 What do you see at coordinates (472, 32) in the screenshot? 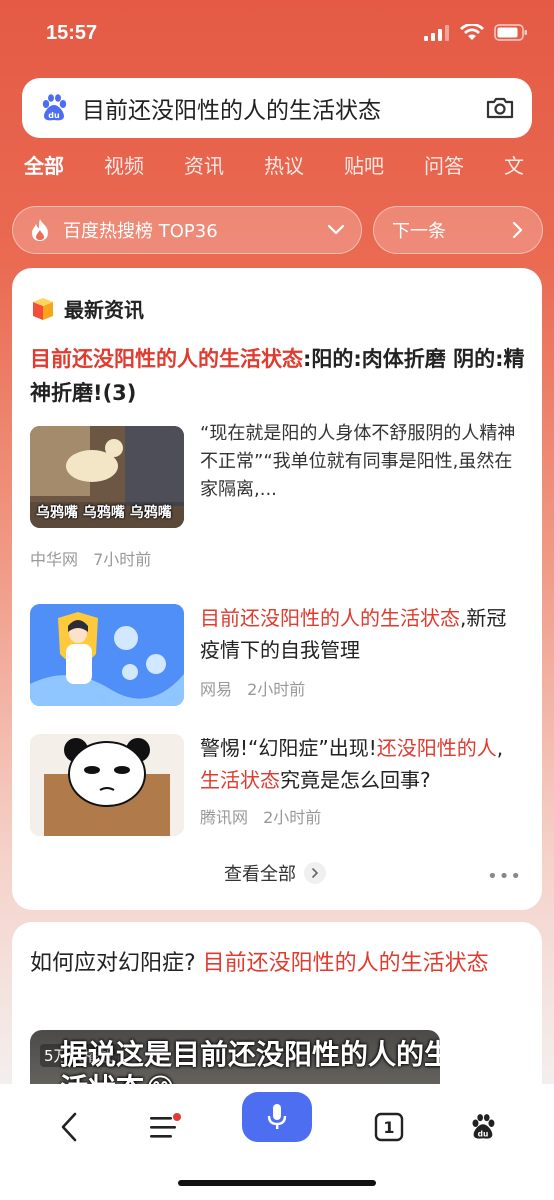
I see `wifi-icon` at bounding box center [472, 32].